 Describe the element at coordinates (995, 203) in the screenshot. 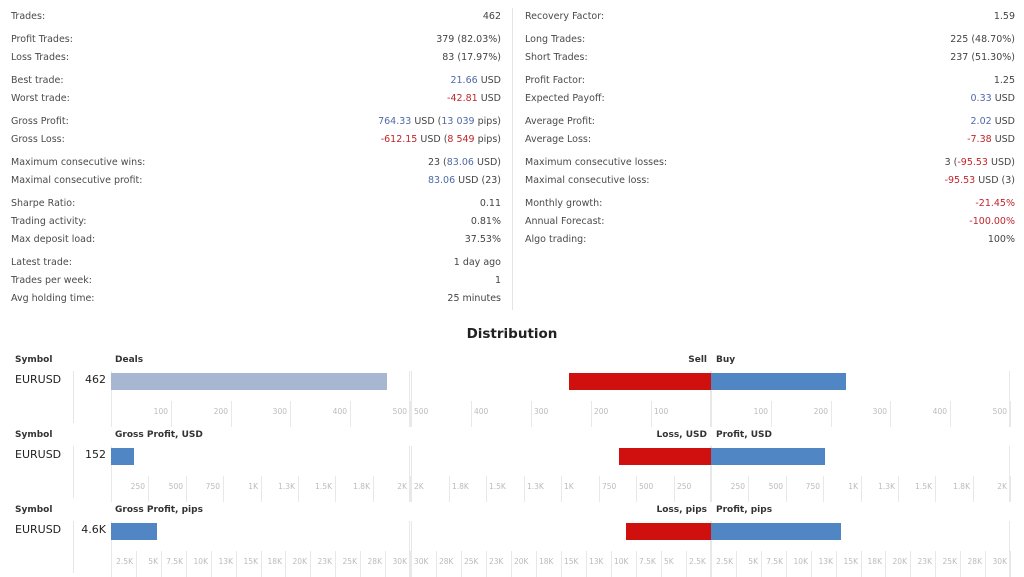

I see `negative-value: -21.45%` at that location.